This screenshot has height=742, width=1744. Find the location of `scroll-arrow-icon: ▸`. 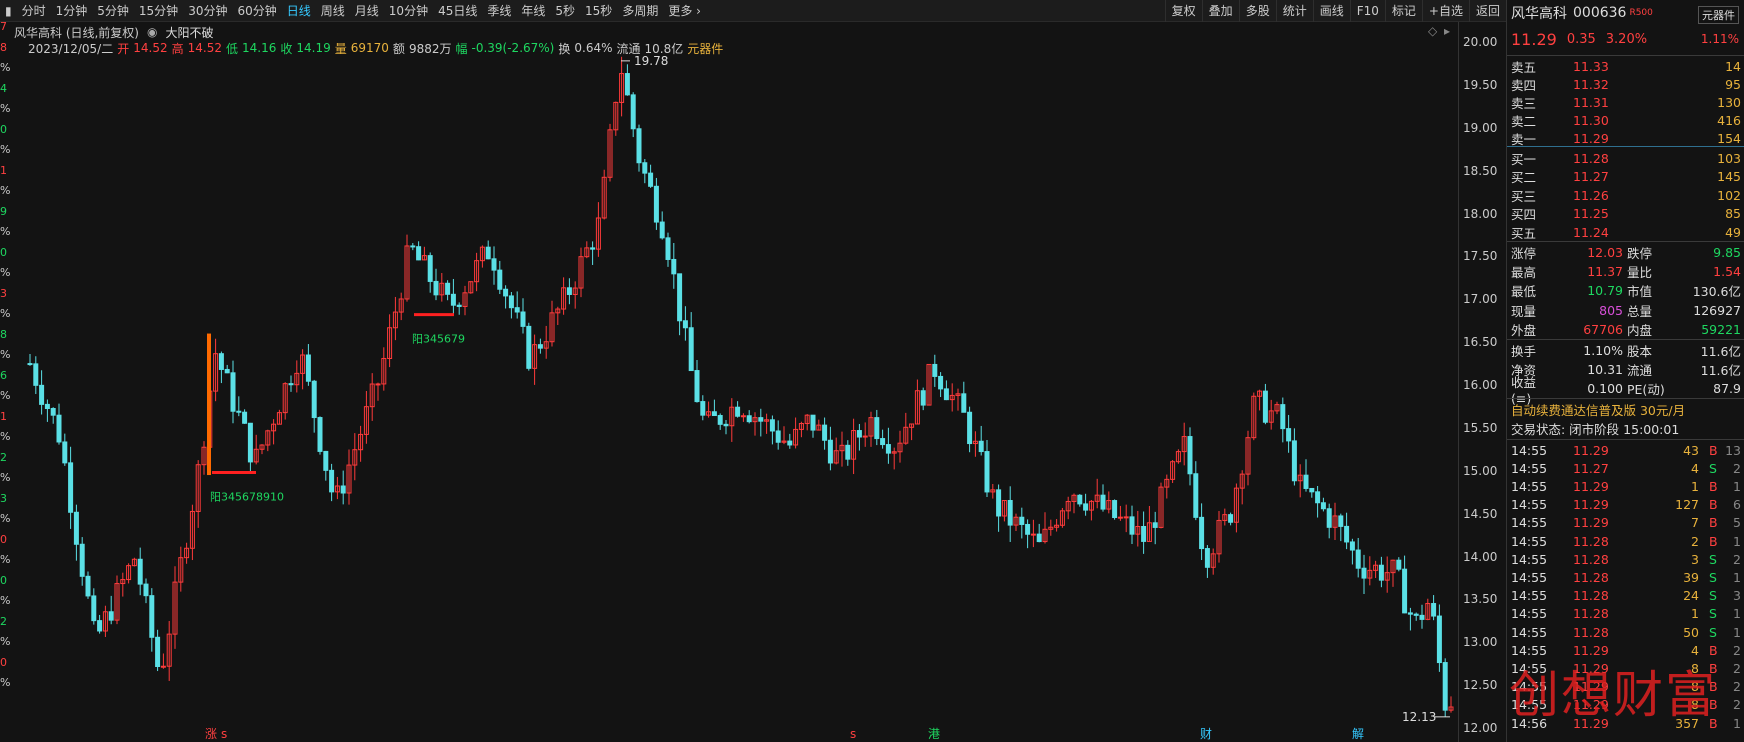

scroll-arrow-icon: ▸ is located at coordinates (1447, 31).